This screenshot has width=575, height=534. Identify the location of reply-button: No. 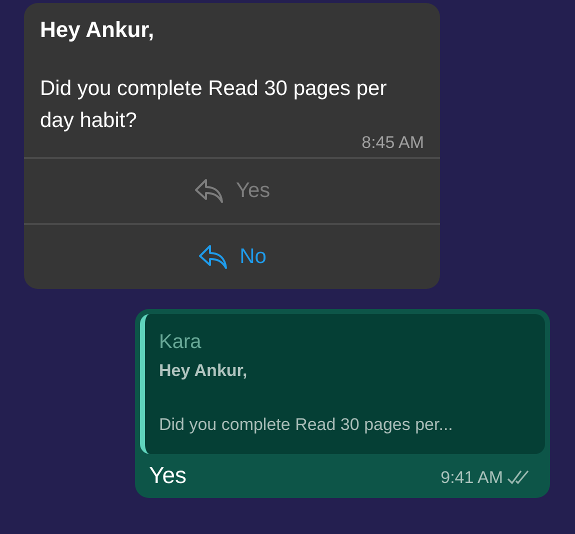
(232, 257).